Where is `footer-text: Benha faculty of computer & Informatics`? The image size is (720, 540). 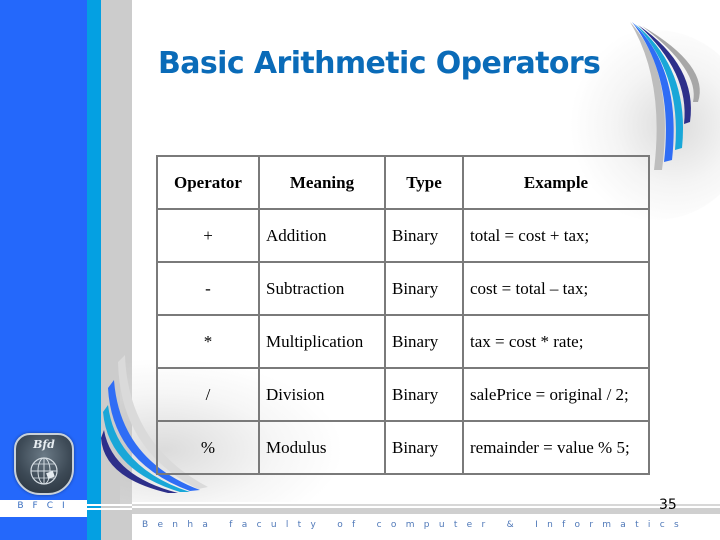
footer-text: Benha faculty of computer & Informatics is located at coordinates (415, 525).